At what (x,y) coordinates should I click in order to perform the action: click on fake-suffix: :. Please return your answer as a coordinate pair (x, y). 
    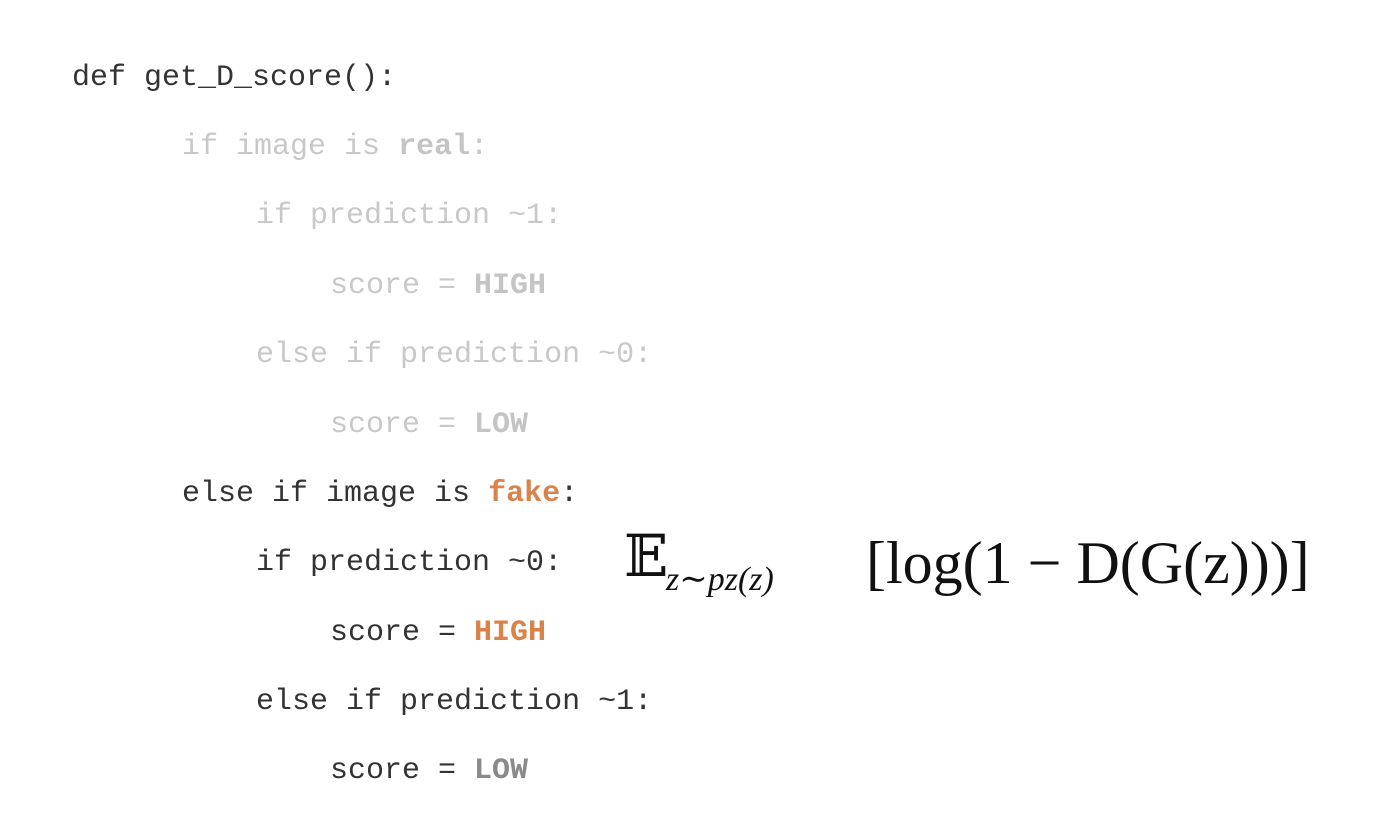
    Looking at the image, I should click on (569, 494).